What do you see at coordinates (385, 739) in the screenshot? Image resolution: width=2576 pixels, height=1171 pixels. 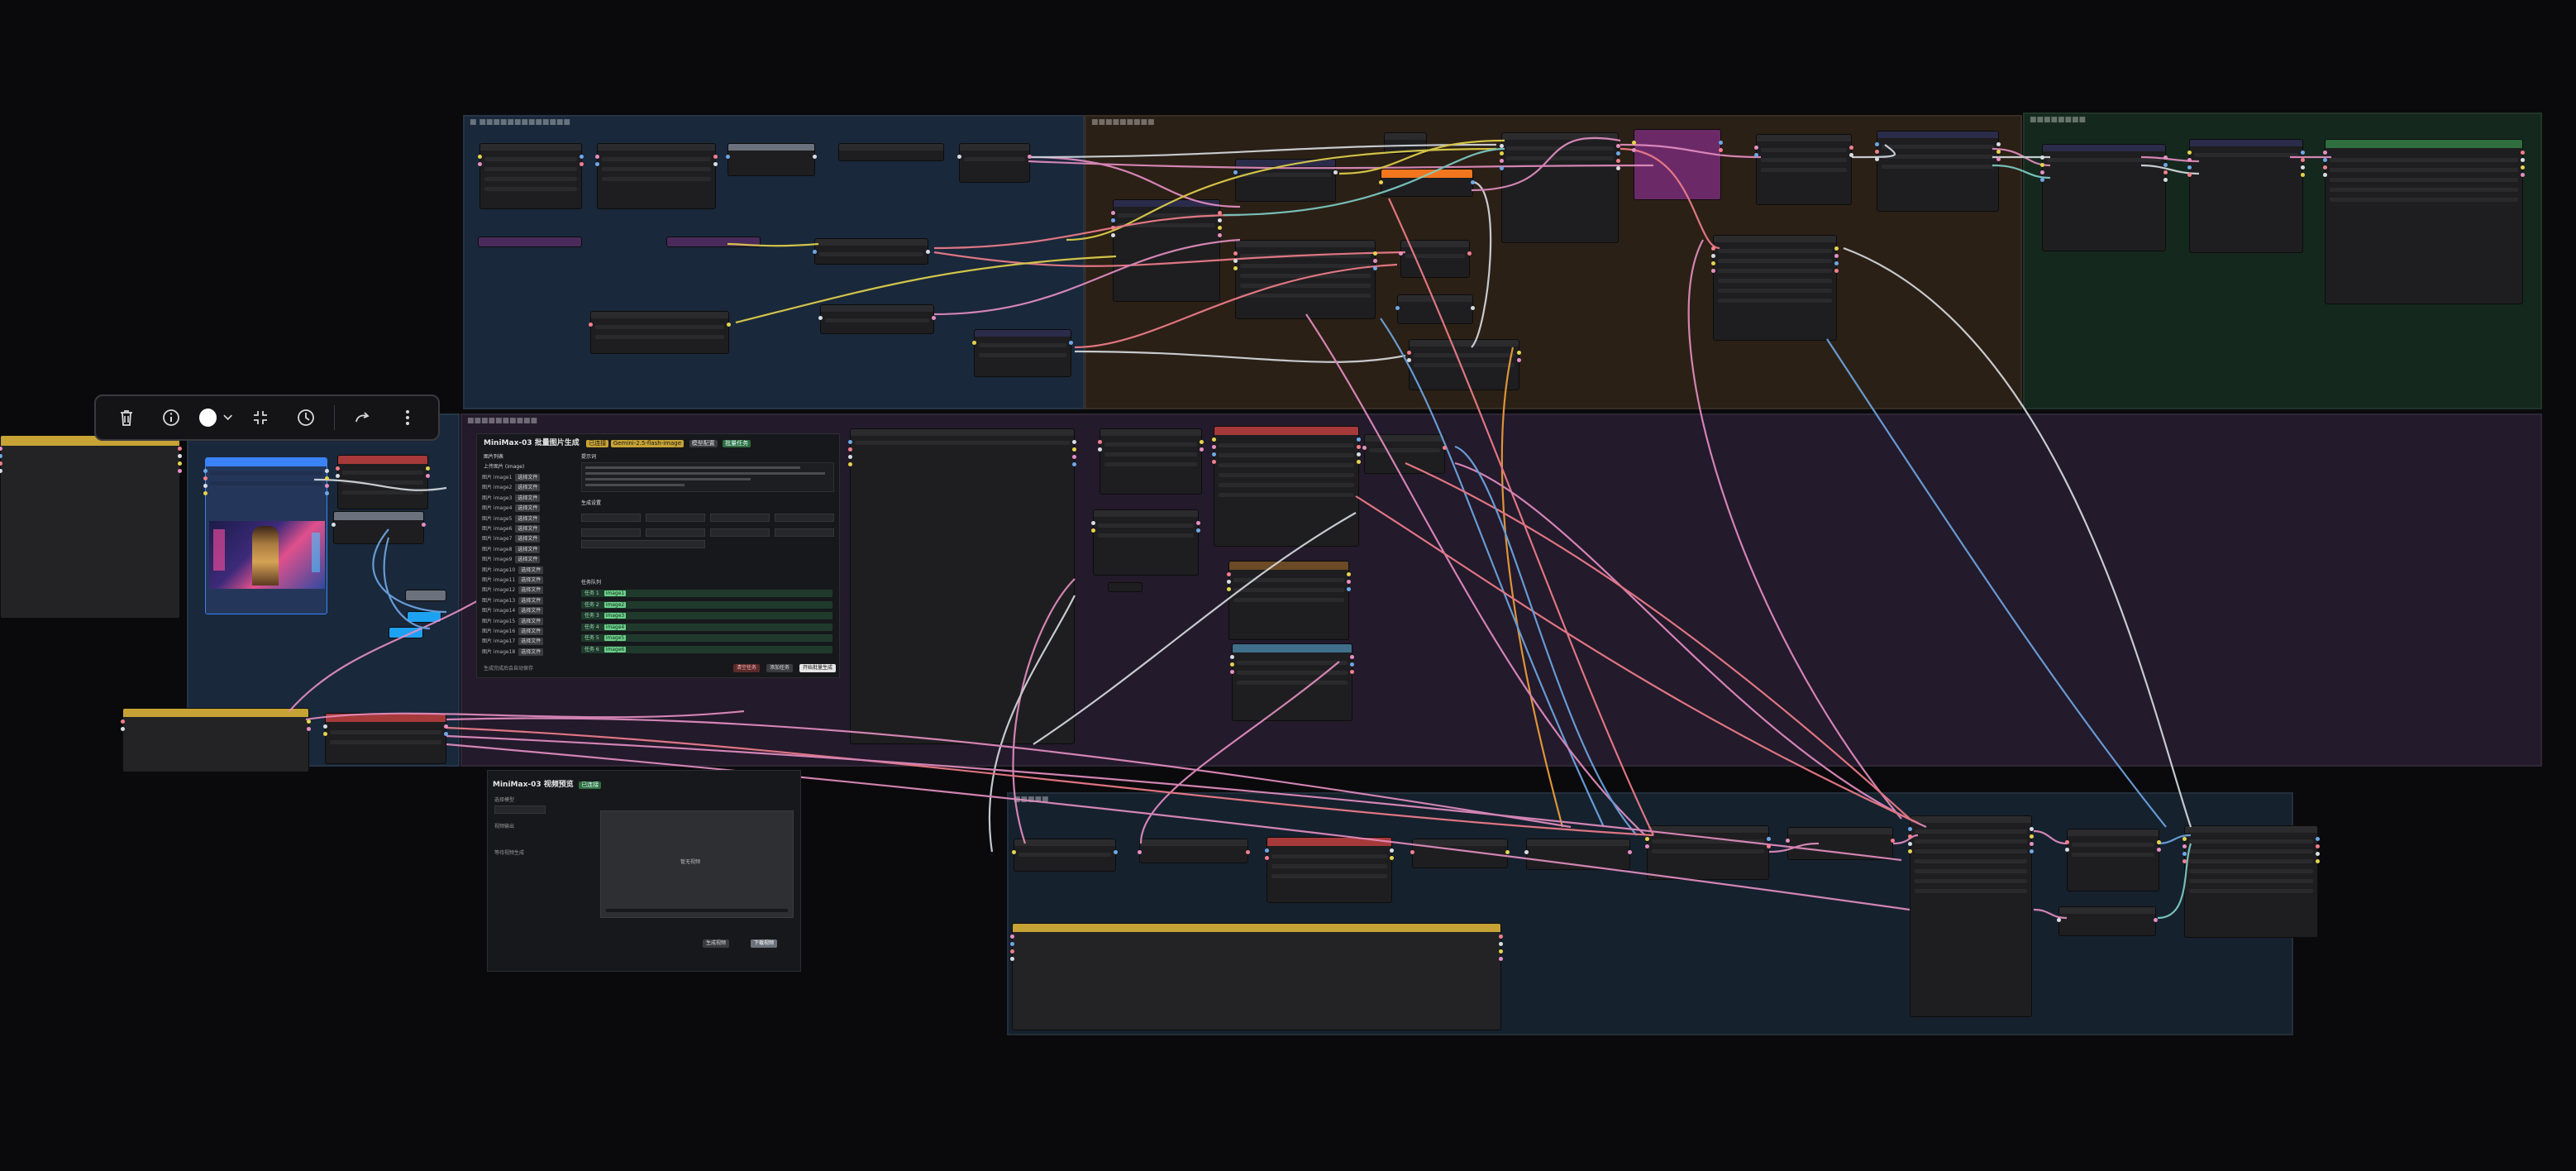 I see `node-red-left` at bounding box center [385, 739].